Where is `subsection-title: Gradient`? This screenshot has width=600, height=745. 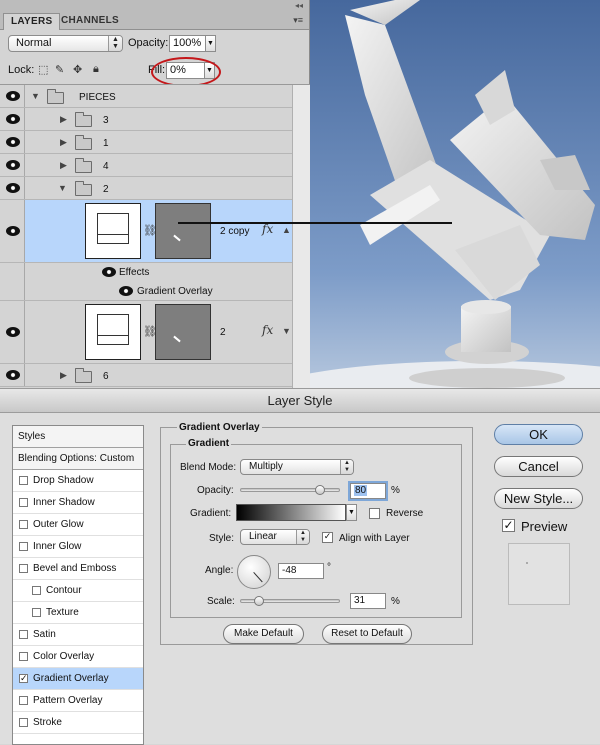
subsection-title: Gradient is located at coordinates (209, 443).